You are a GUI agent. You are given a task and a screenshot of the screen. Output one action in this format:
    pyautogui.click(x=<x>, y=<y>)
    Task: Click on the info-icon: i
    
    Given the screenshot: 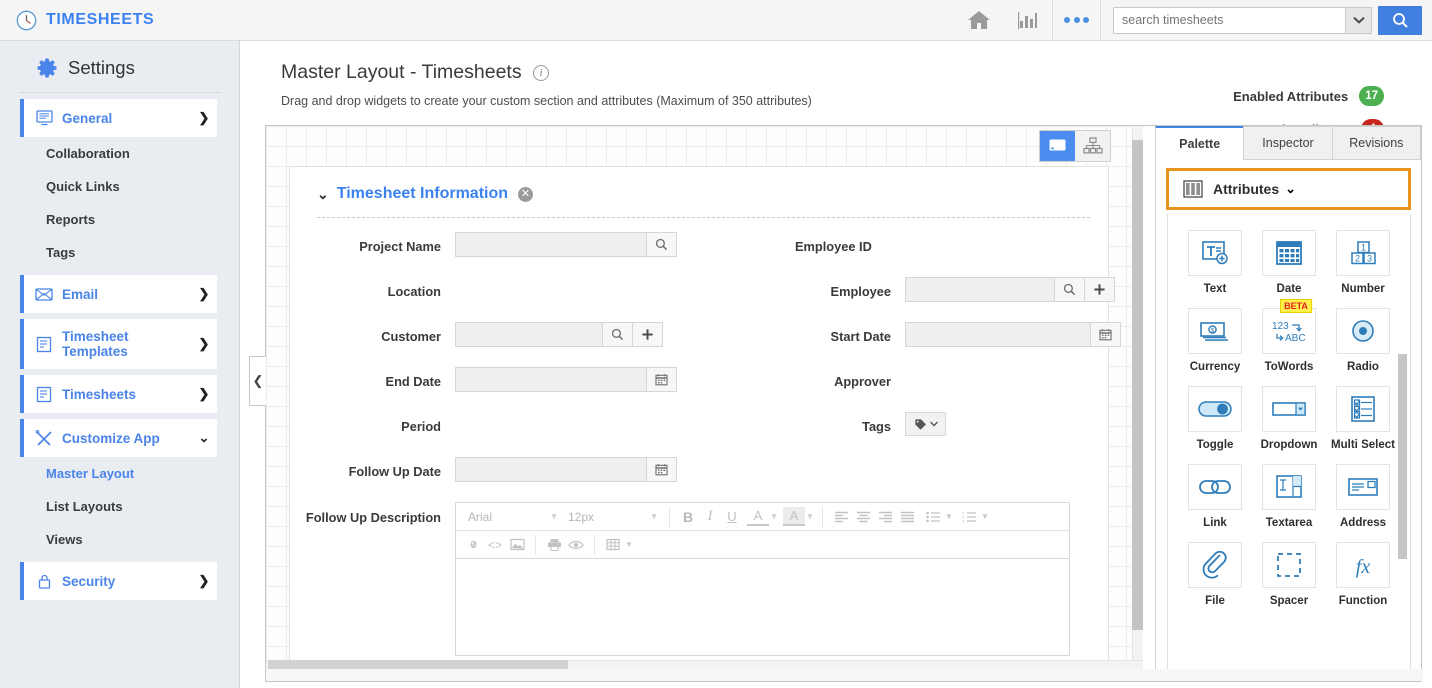 What is the action you would take?
    pyautogui.click(x=541, y=72)
    